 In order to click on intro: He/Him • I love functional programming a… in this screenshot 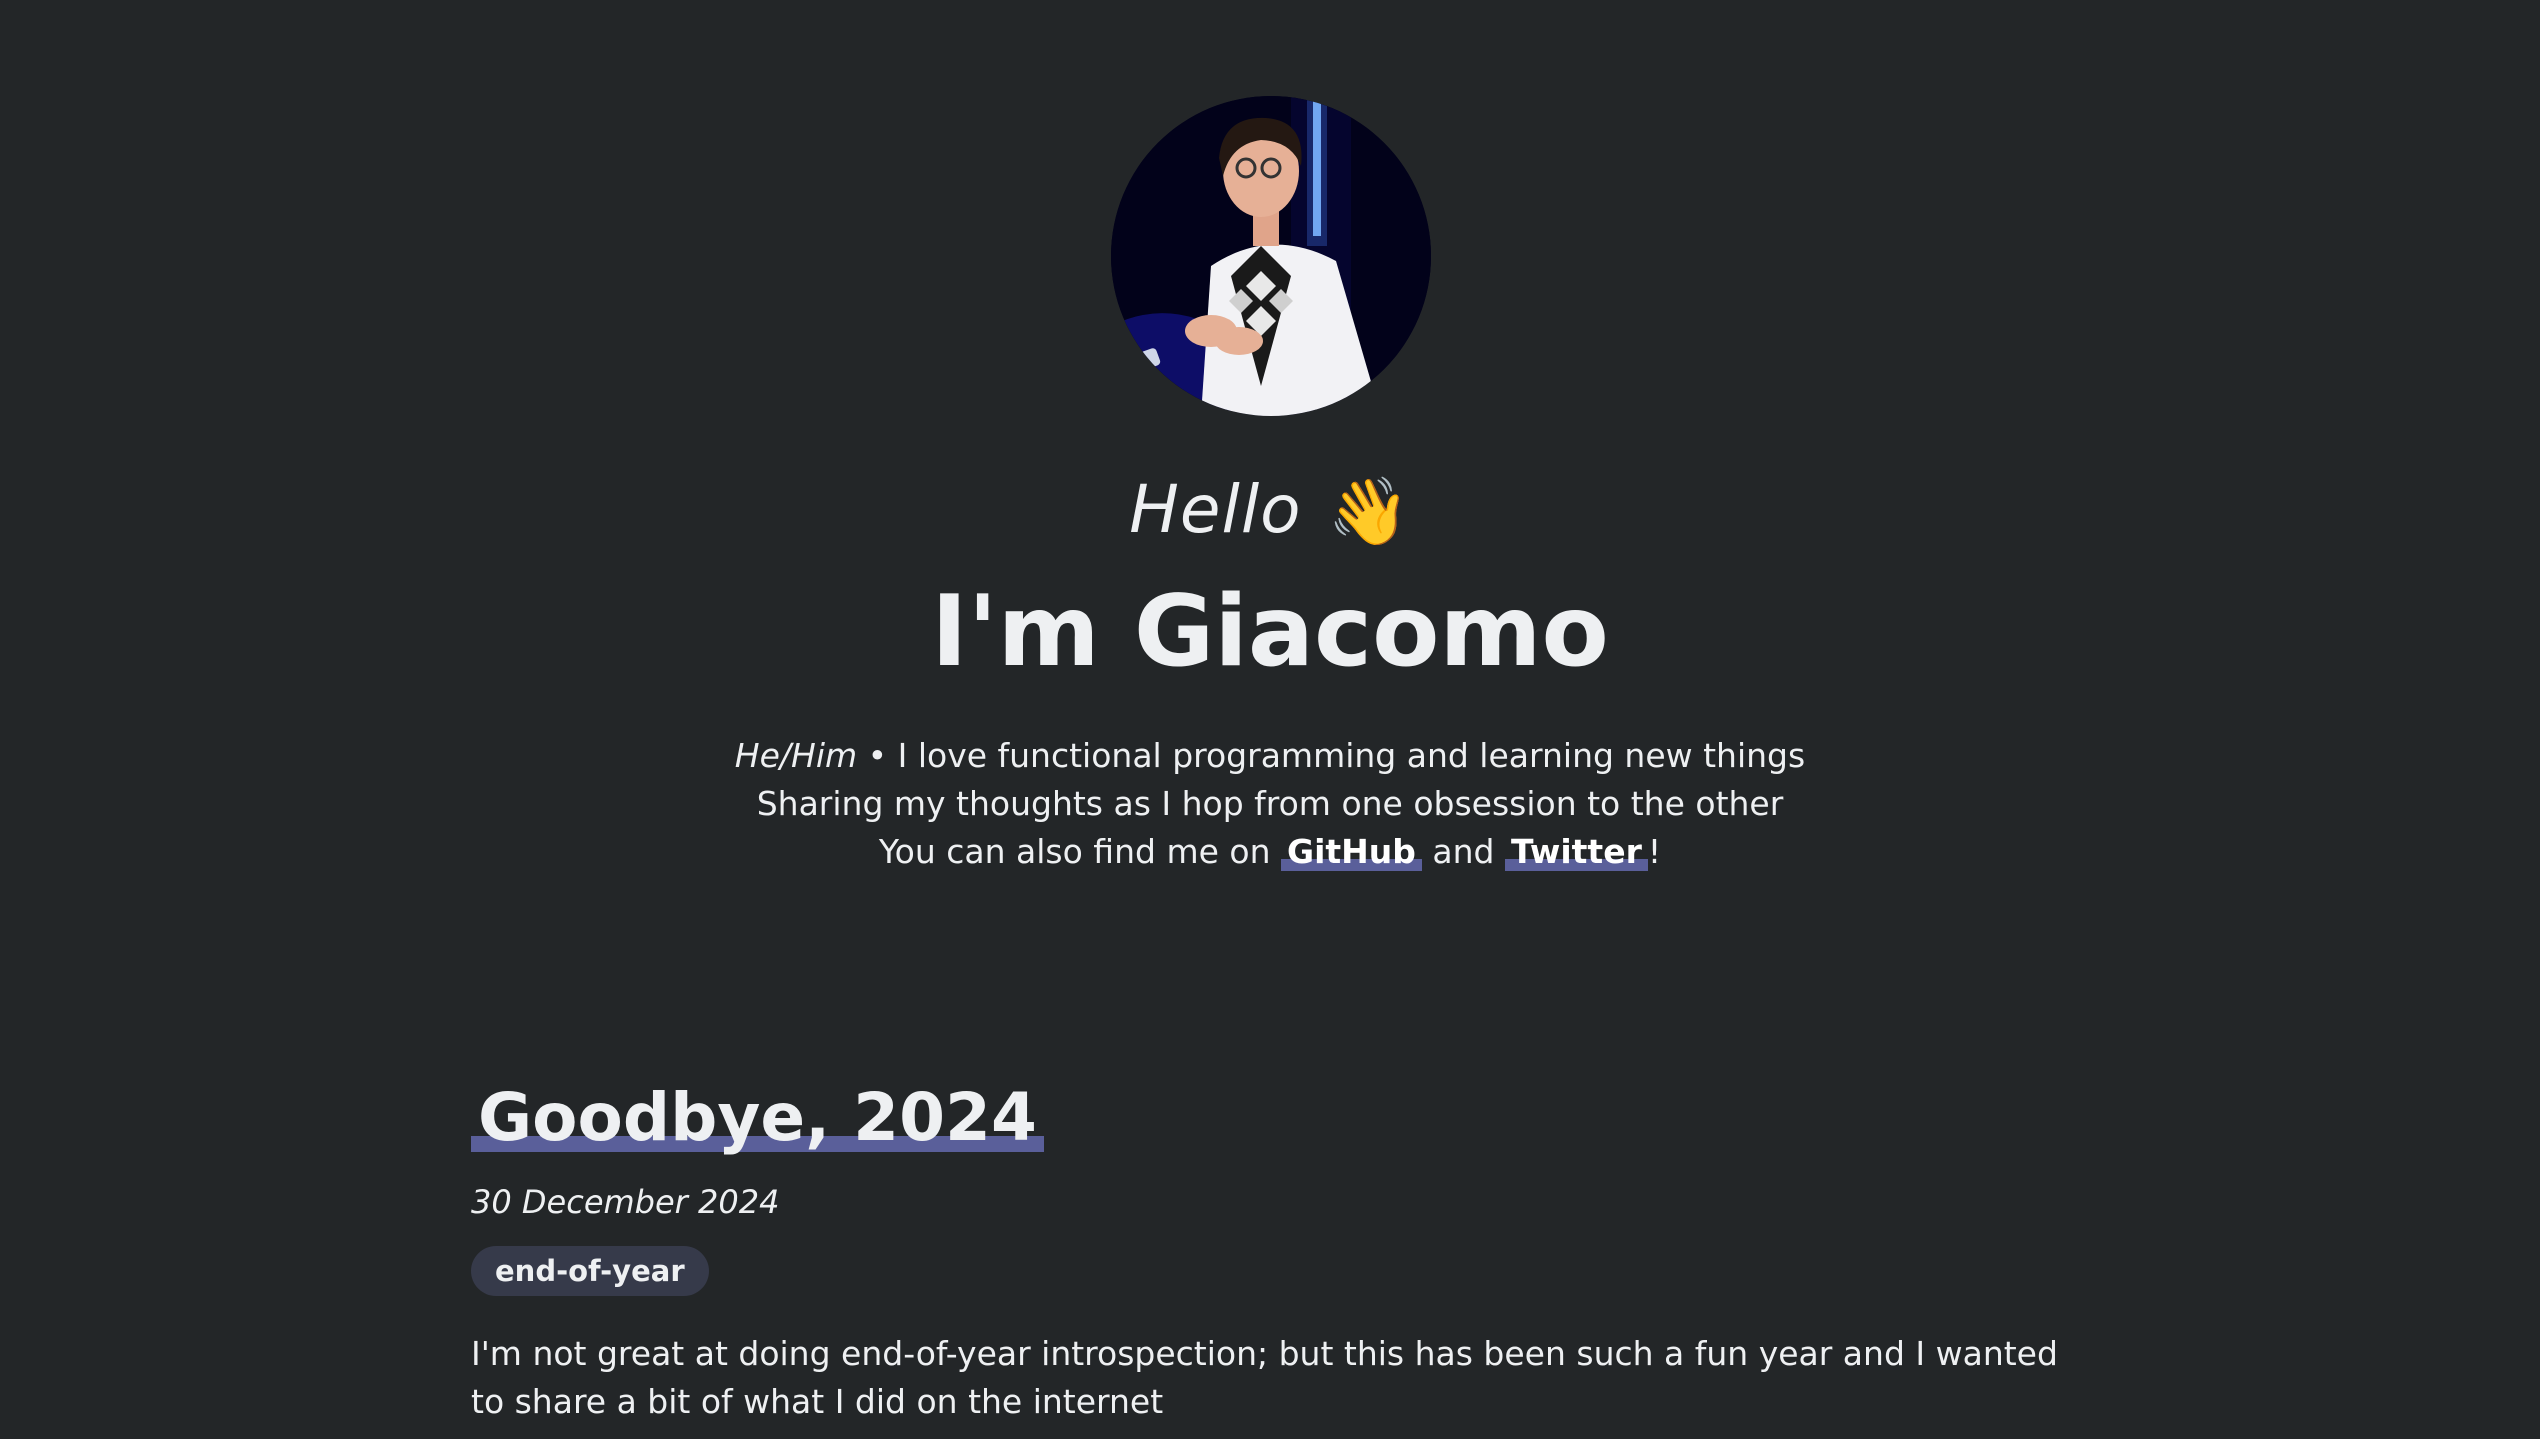, I will do `click(1270, 804)`.